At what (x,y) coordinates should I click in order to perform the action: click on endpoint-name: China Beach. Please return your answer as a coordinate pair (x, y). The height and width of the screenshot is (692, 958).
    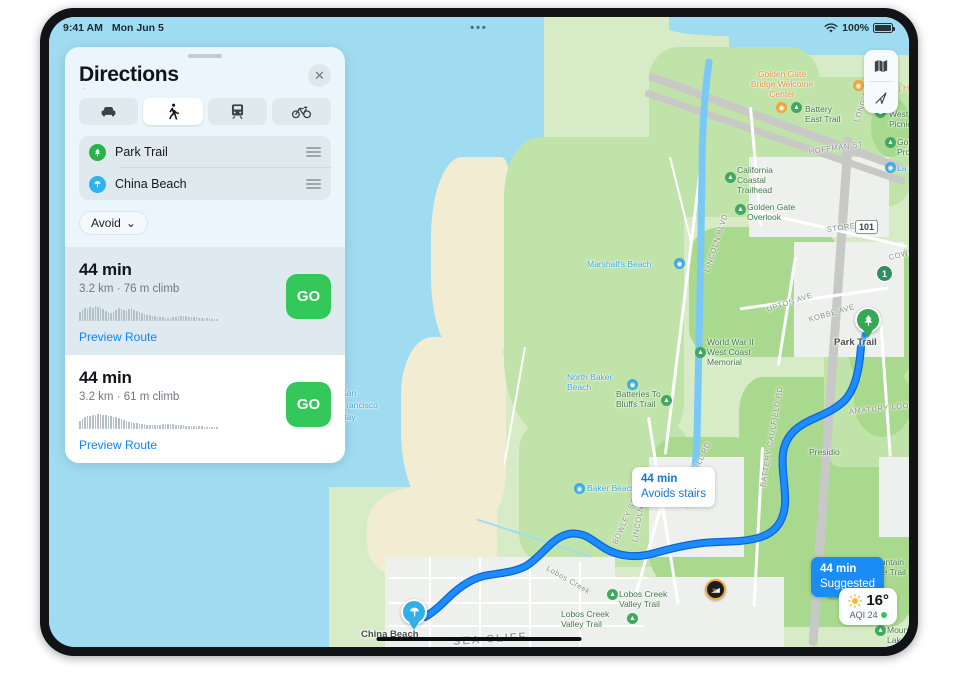
    Looking at the image, I should click on (151, 184).